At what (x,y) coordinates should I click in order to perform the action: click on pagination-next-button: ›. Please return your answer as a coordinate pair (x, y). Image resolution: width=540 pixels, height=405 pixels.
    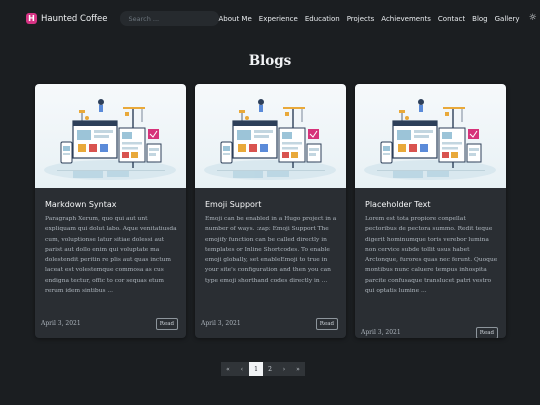
    Looking at the image, I should click on (284, 369).